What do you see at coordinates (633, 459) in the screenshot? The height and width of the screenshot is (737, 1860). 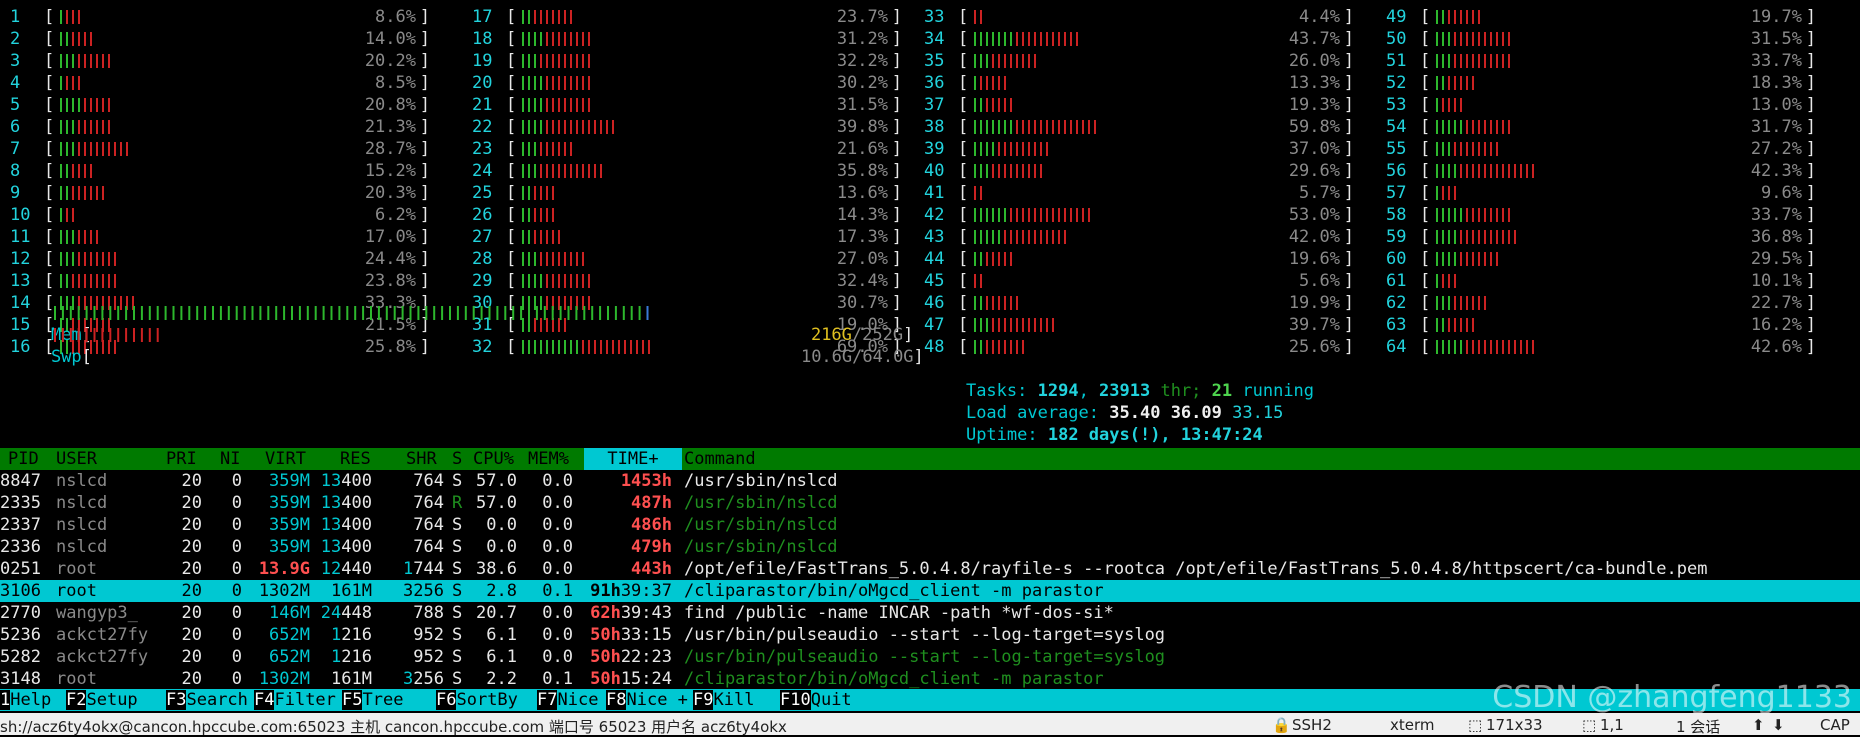 I see `col-time-sorted: TIME+` at bounding box center [633, 459].